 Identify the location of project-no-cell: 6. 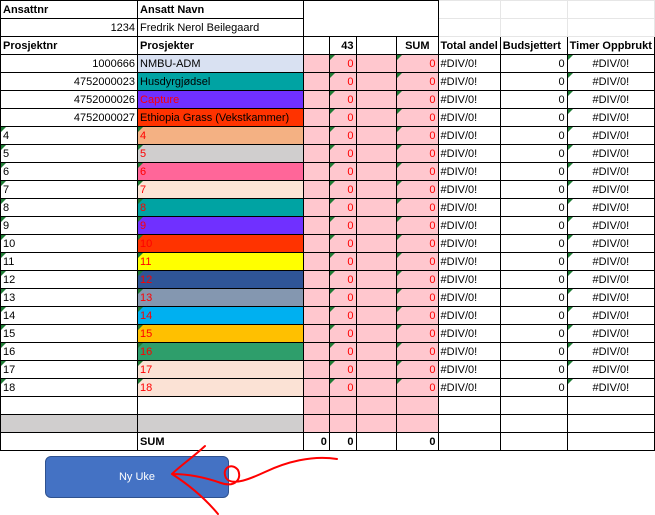
(69, 171).